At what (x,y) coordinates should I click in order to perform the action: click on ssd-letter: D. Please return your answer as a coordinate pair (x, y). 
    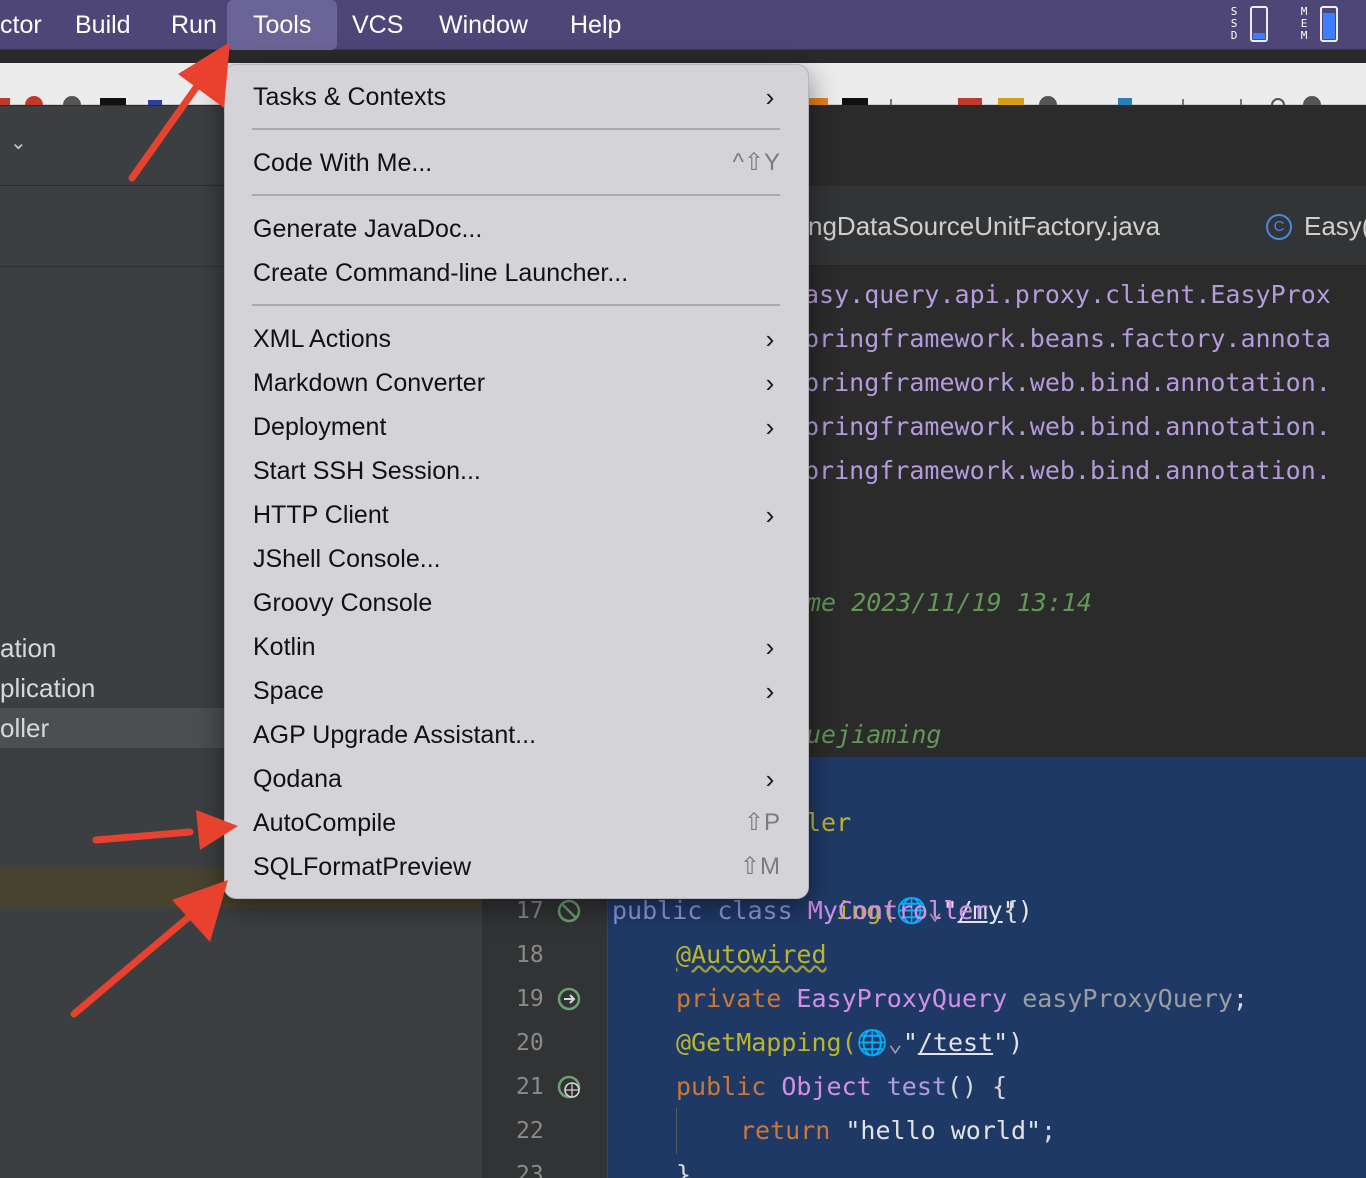
    Looking at the image, I should click on (1234, 35).